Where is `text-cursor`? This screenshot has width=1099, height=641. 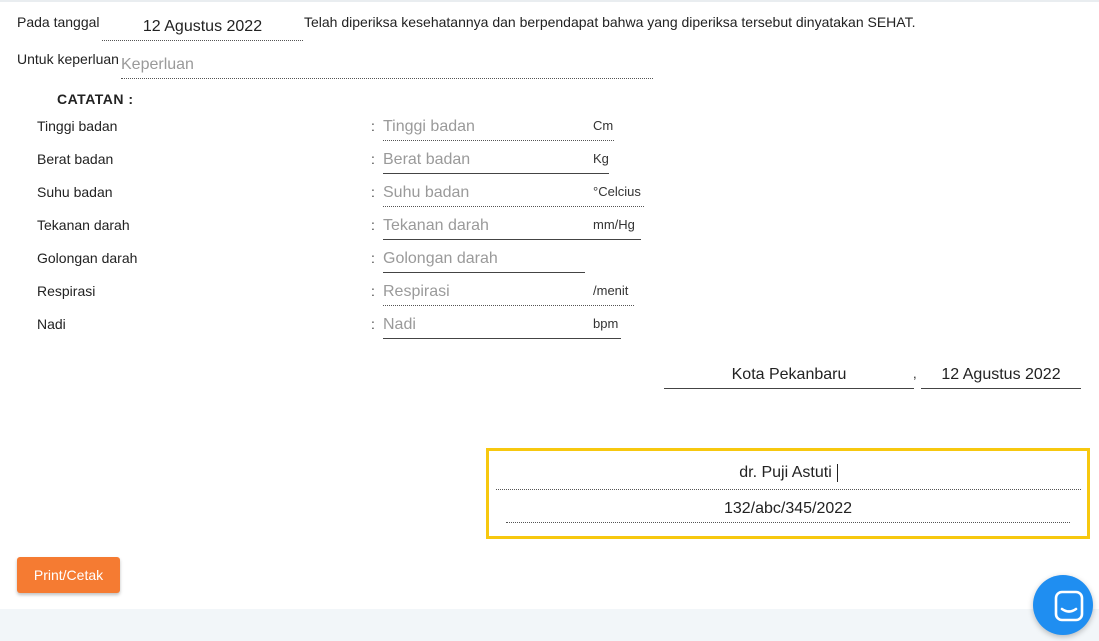 text-cursor is located at coordinates (837, 472).